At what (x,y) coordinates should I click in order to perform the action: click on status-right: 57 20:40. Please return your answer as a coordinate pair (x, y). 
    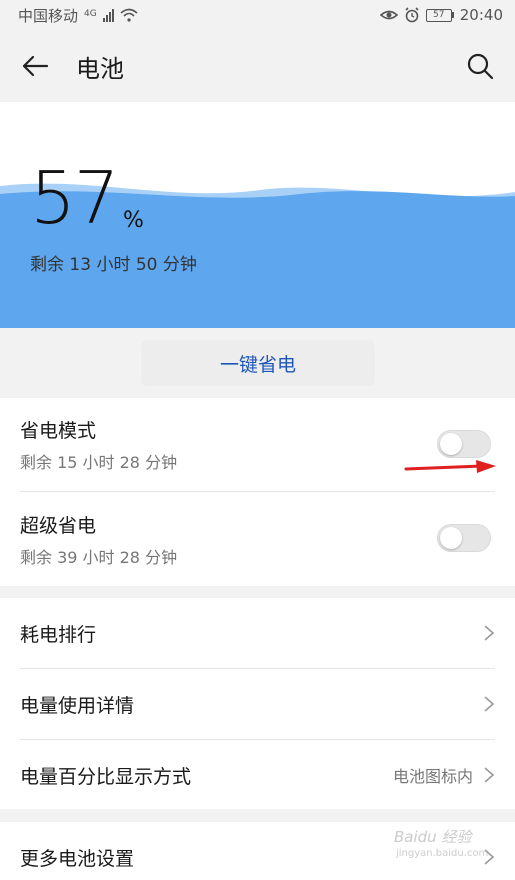
    Looking at the image, I should click on (441, 15).